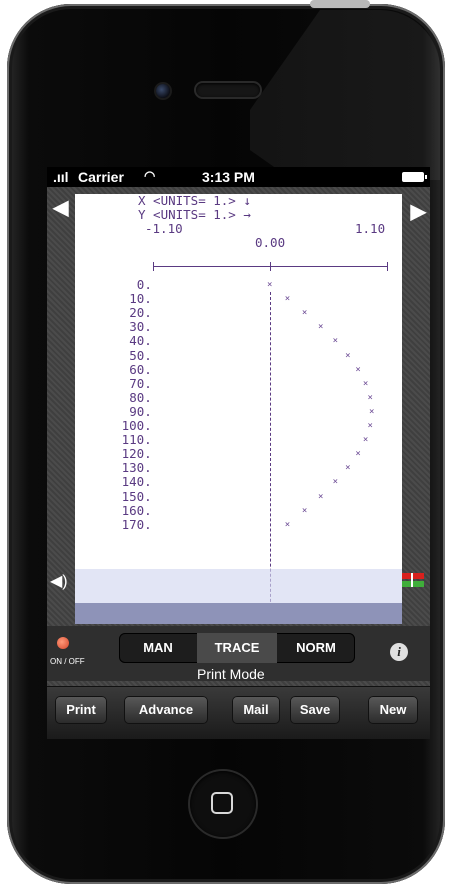 The width and height of the screenshot is (450, 889). I want to click on row-label: 110., so click(136, 440).